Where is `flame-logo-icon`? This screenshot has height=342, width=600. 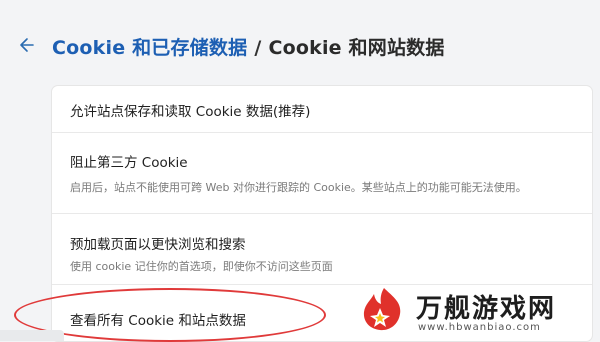 flame-logo-icon is located at coordinates (382, 309).